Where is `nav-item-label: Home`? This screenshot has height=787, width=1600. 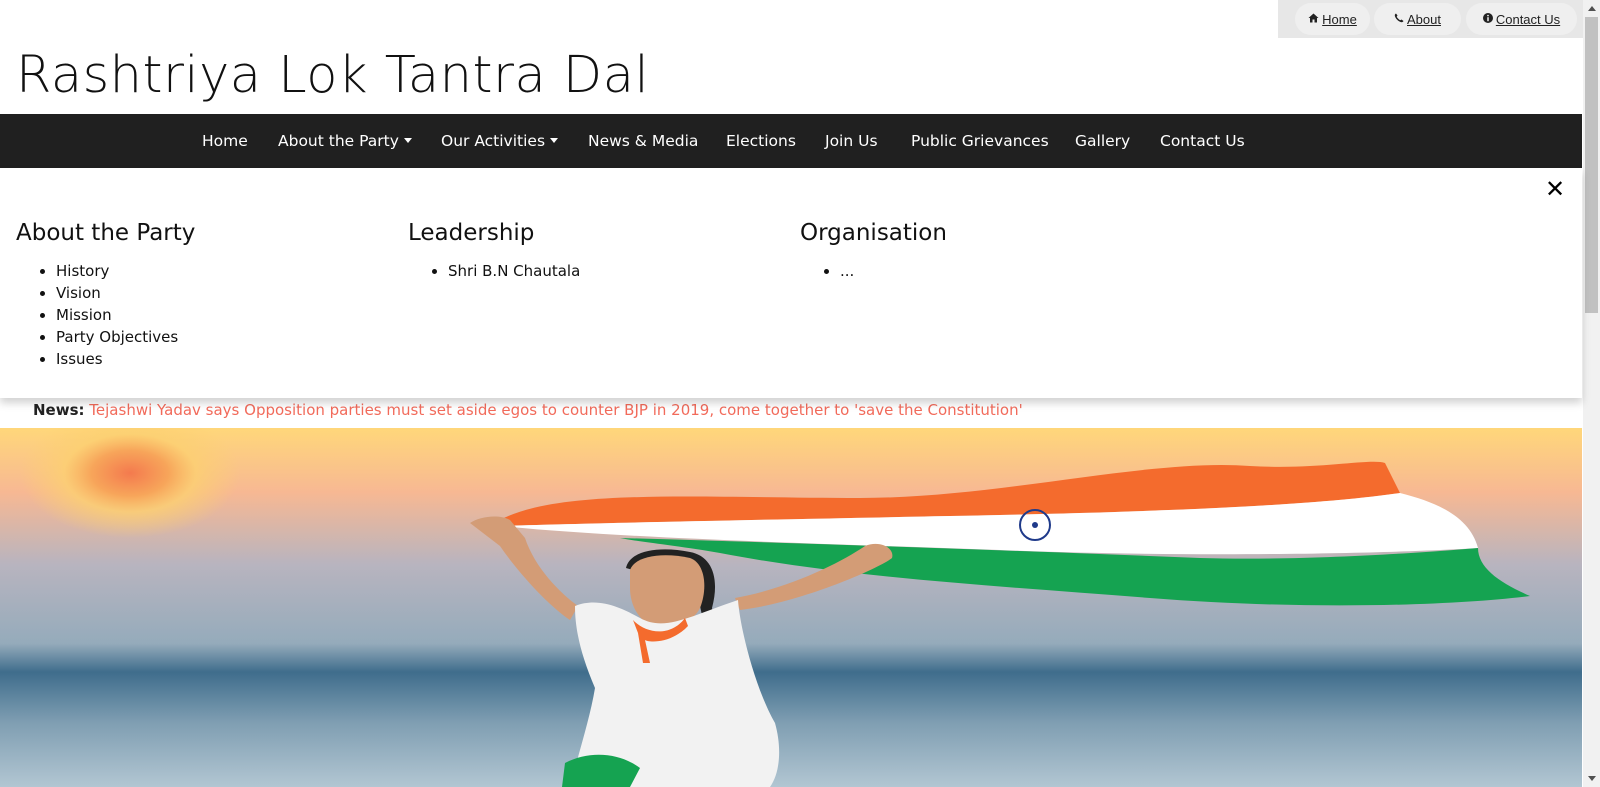
nav-item-label: Home is located at coordinates (225, 141).